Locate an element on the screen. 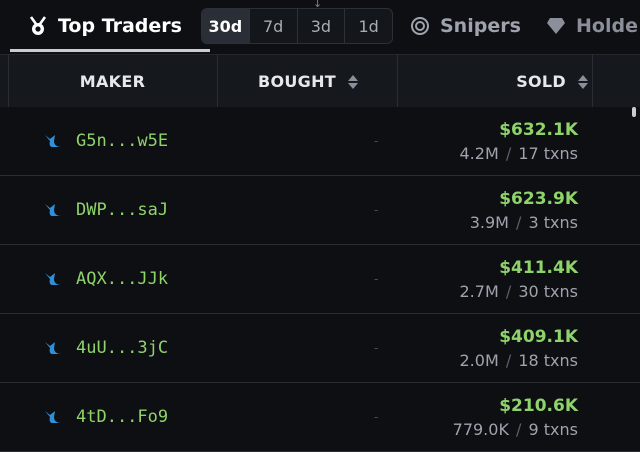 This screenshot has width=640, height=452. tab-top-traders-label: Top Traders is located at coordinates (120, 26).